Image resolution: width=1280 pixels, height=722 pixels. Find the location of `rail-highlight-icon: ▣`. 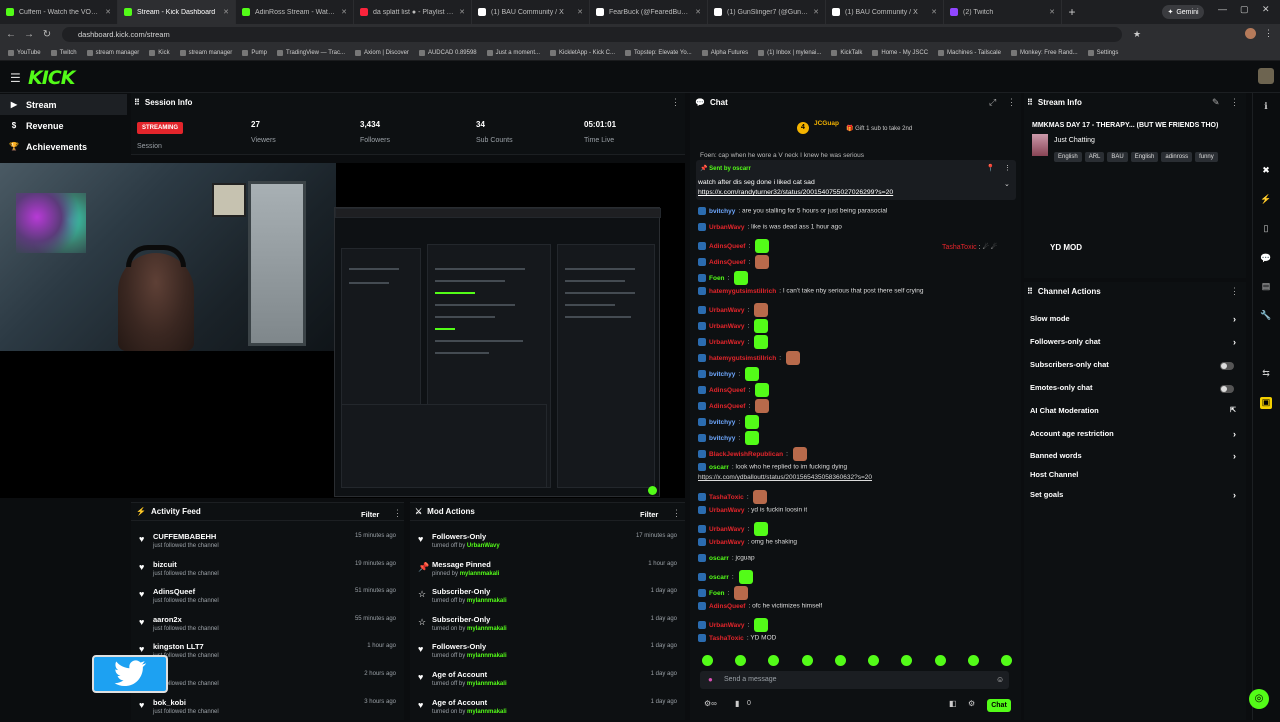

rail-highlight-icon: ▣ is located at coordinates (1266, 403).